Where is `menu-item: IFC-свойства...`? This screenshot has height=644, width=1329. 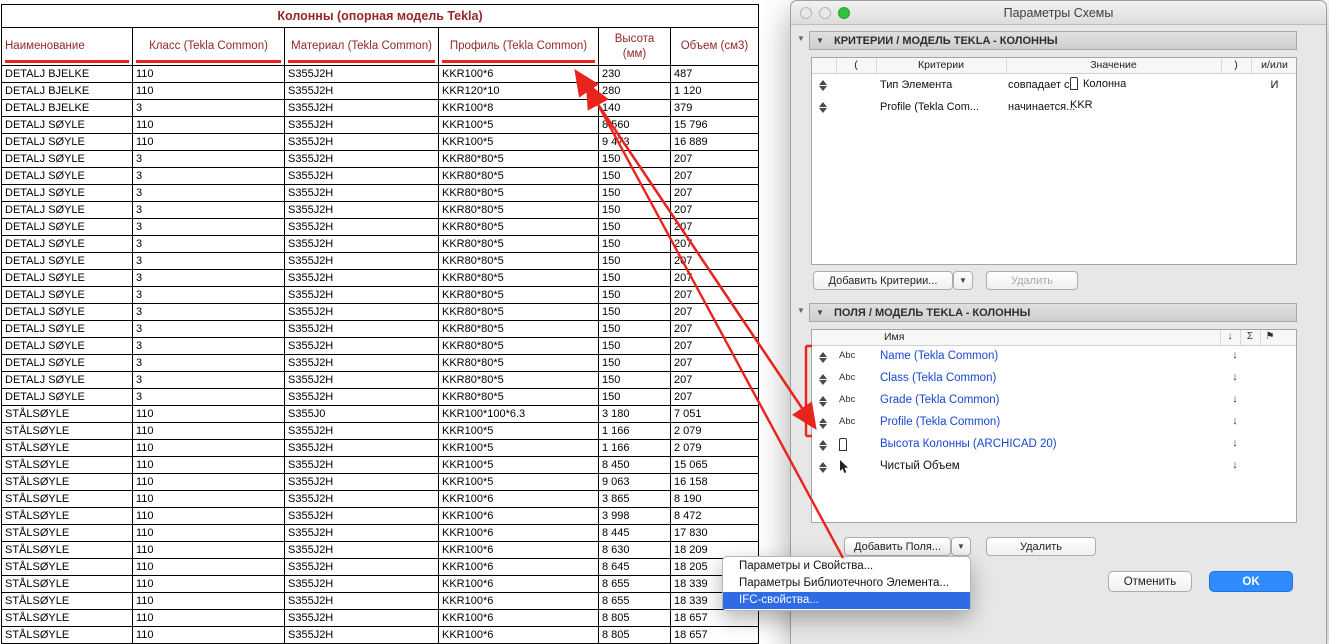
menu-item: IFC-свойства... is located at coordinates (846, 600).